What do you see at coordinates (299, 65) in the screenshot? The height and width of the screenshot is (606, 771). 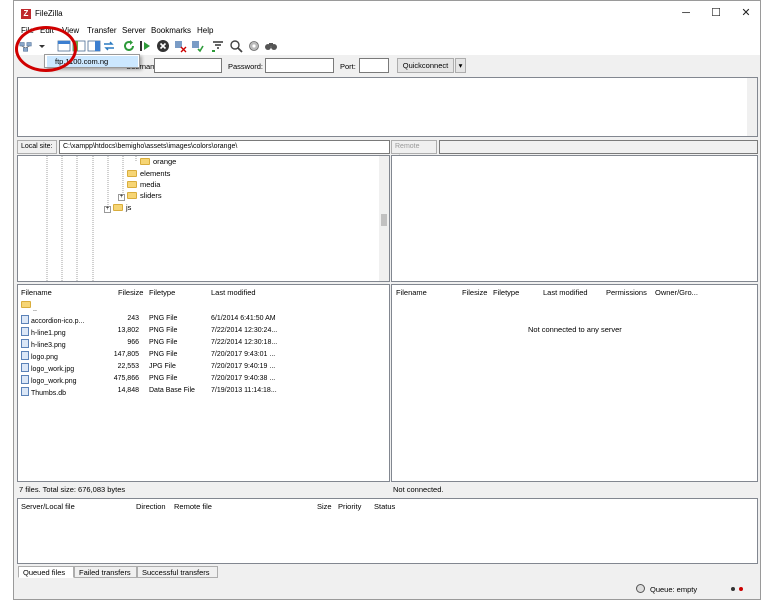 I see `password-field` at bounding box center [299, 65].